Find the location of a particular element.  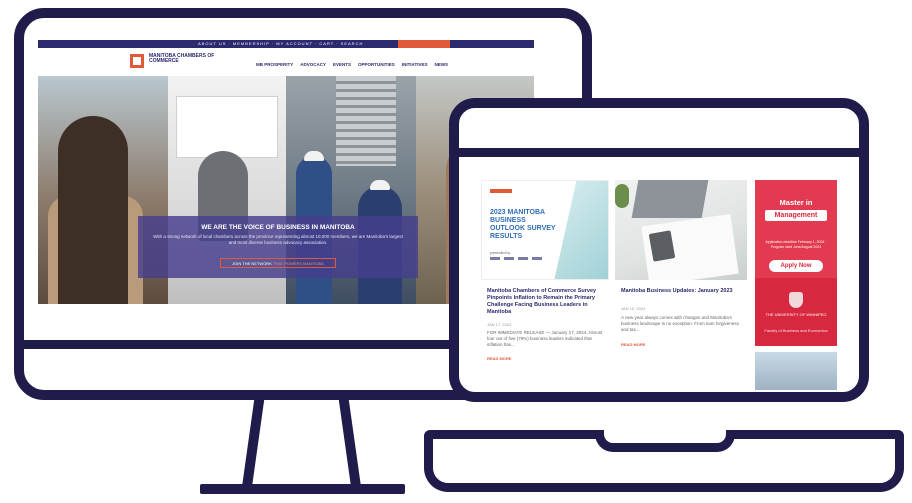

ad-title: Master in Management is located at coordinates (796, 209).